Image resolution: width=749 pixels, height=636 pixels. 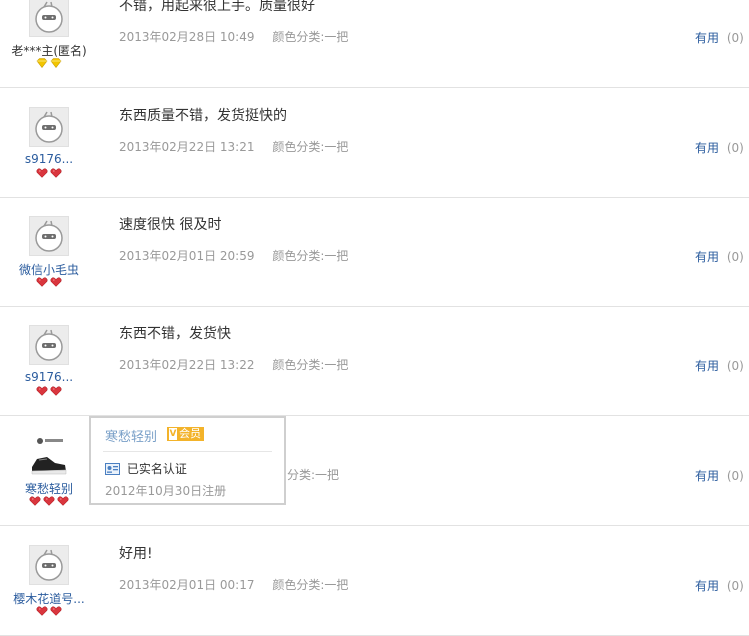 I want to click on review-date: 2013年02月28日 10:49, so click(x=187, y=37).